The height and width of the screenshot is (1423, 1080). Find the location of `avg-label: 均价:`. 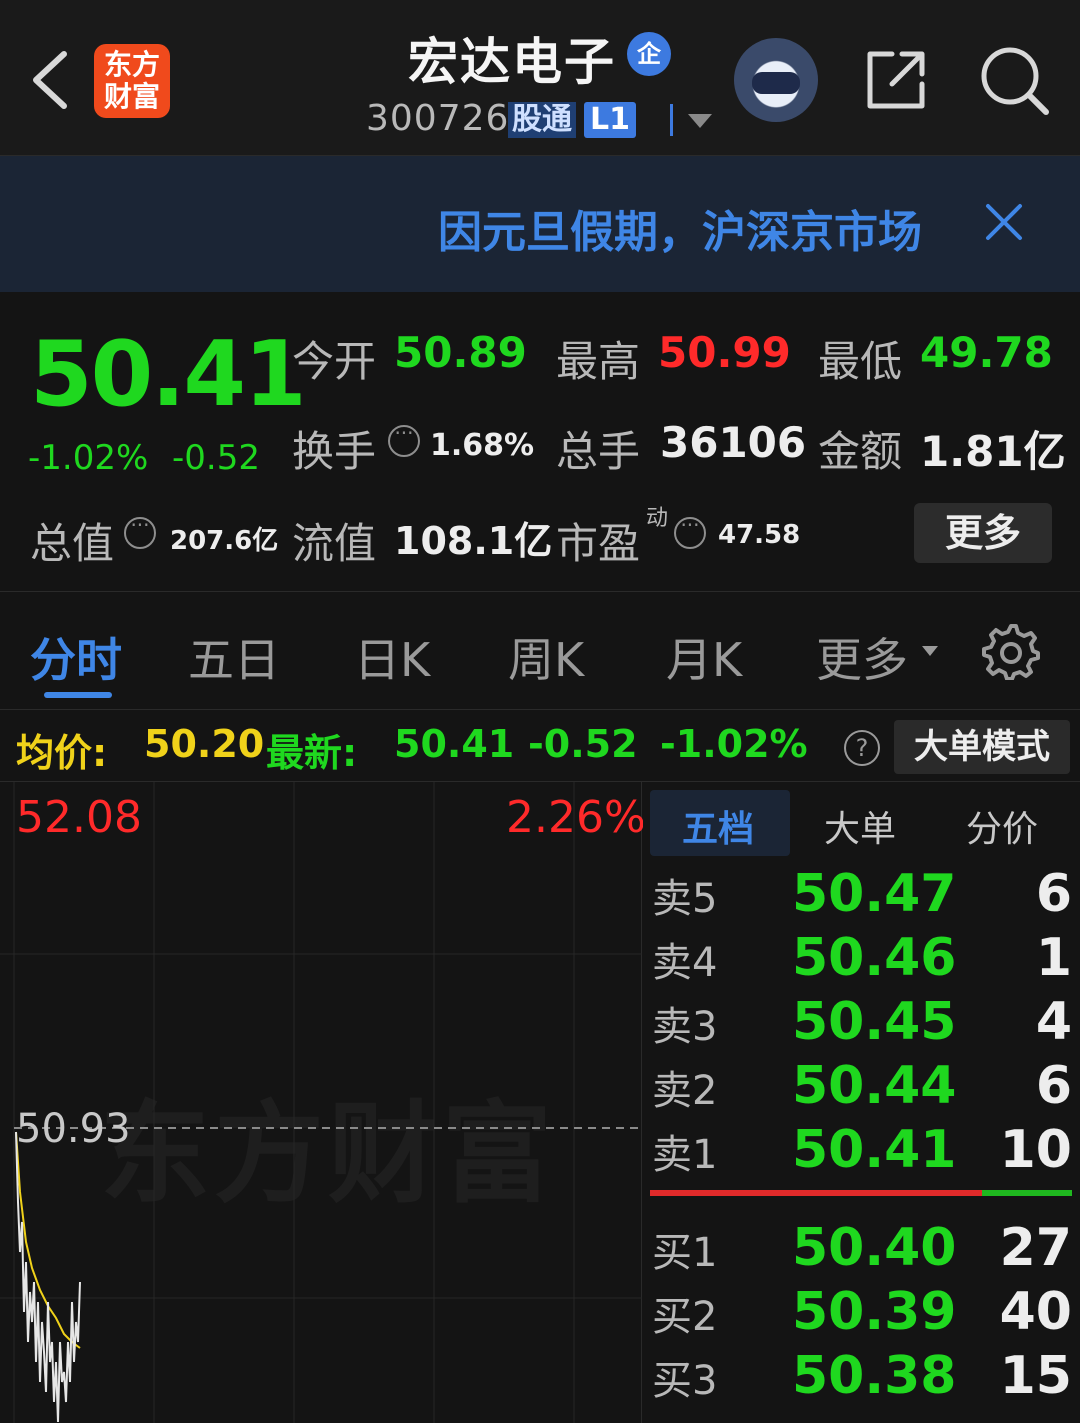

avg-label: 均价: is located at coordinates (62, 753).